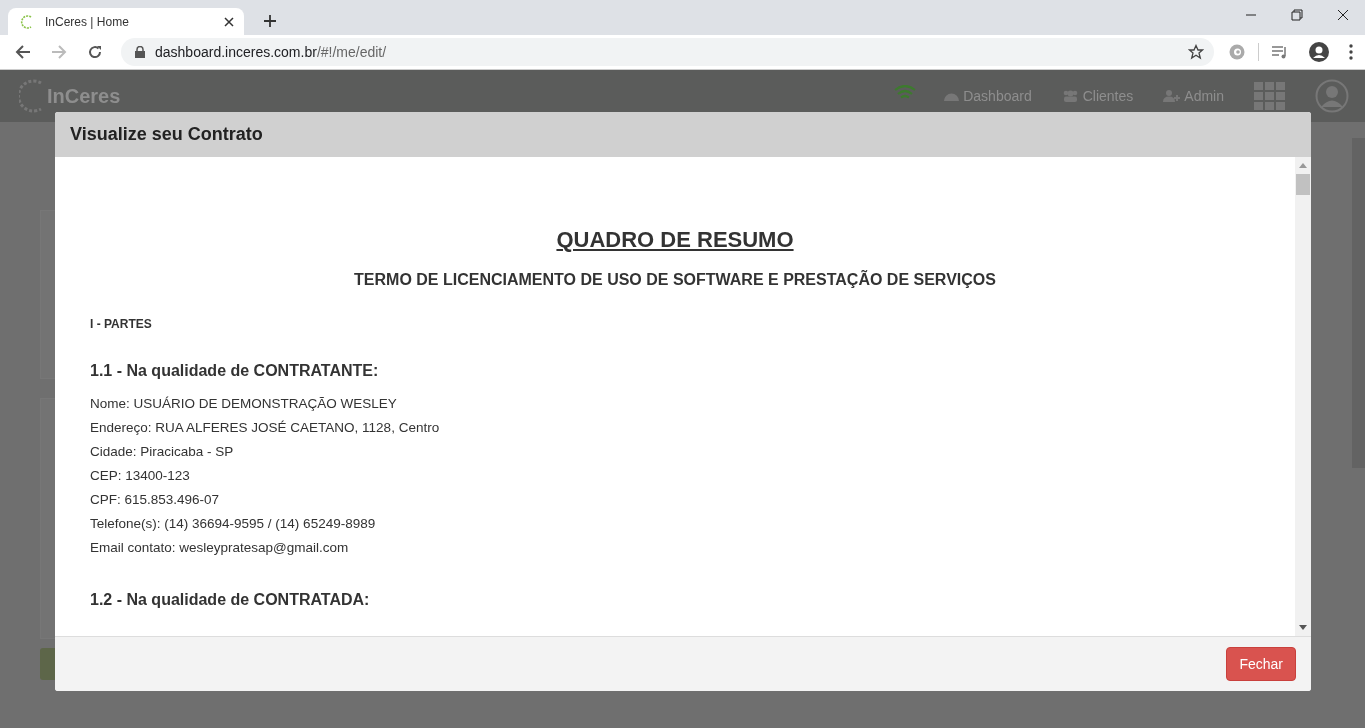 Image resolution: width=1365 pixels, height=728 pixels. Describe the element at coordinates (1172, 96) in the screenshot. I see `add-user-icon` at that location.